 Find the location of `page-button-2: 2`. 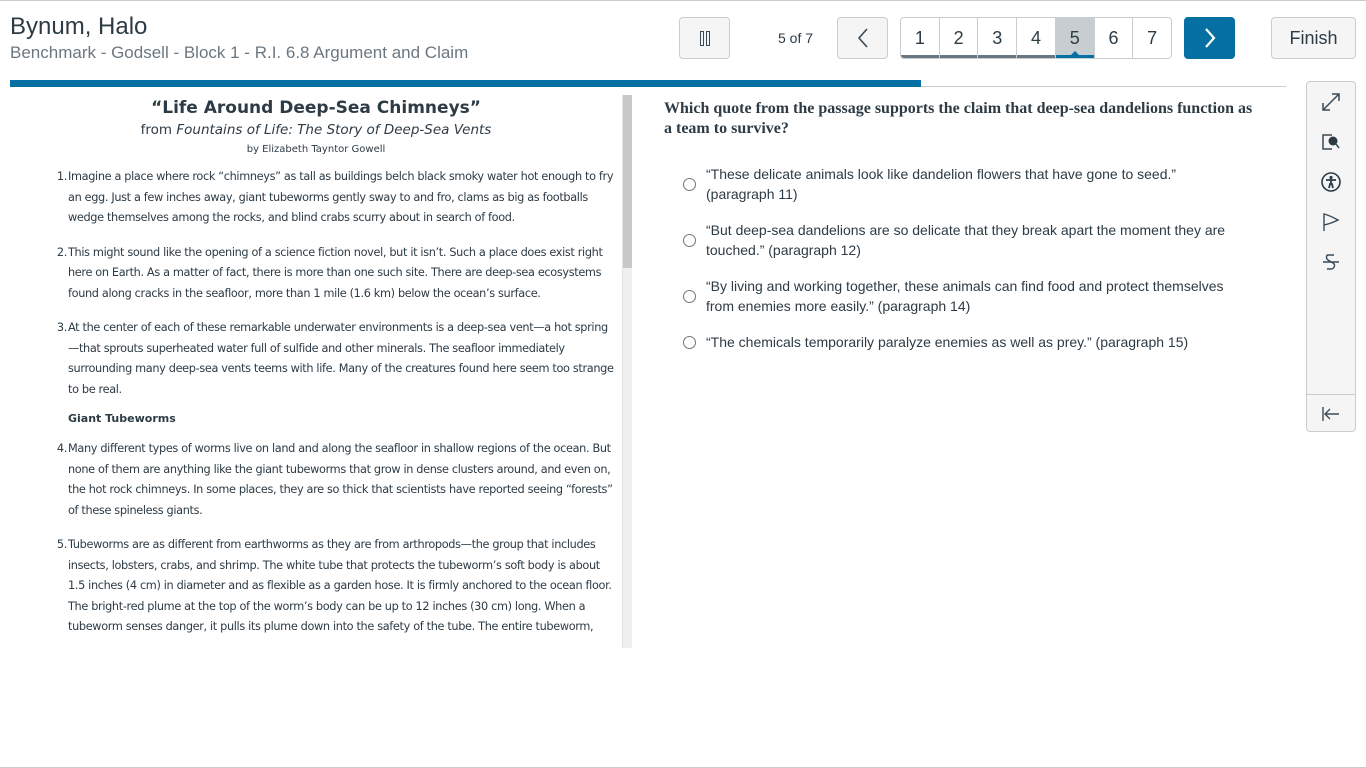

page-button-2: 2 is located at coordinates (959, 38).